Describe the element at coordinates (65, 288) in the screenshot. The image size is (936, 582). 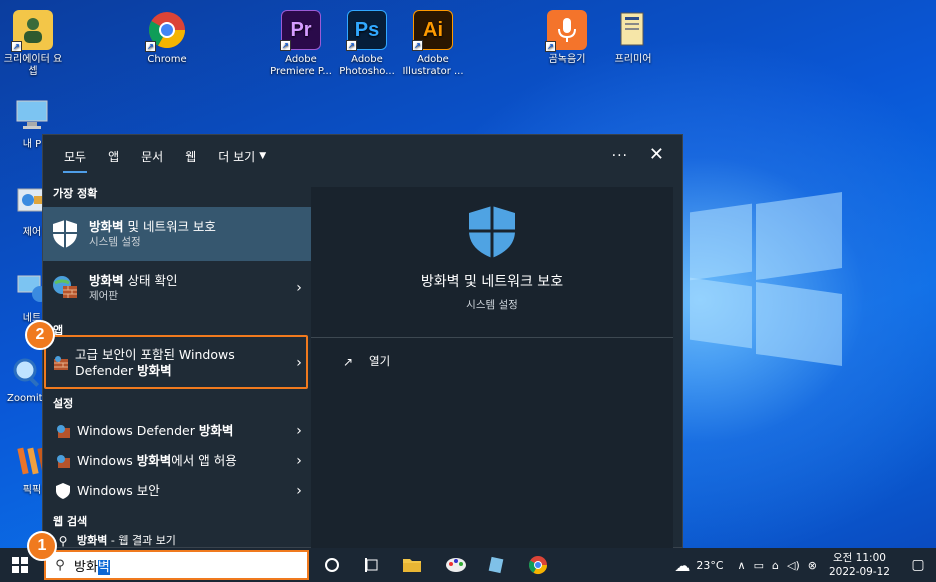
I see `firewall-globe-icon` at that location.